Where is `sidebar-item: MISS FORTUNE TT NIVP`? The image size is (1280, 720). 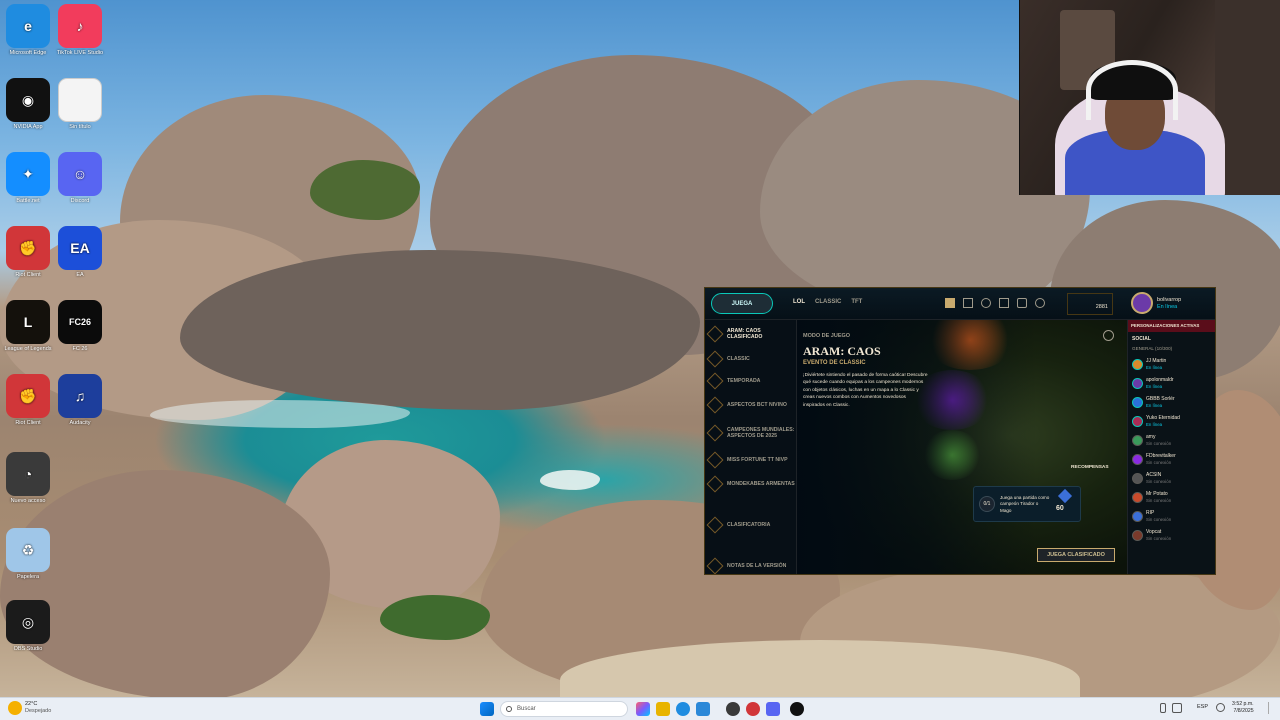
sidebar-item: MISS FORTUNE TT NIVP is located at coordinates (750, 460).